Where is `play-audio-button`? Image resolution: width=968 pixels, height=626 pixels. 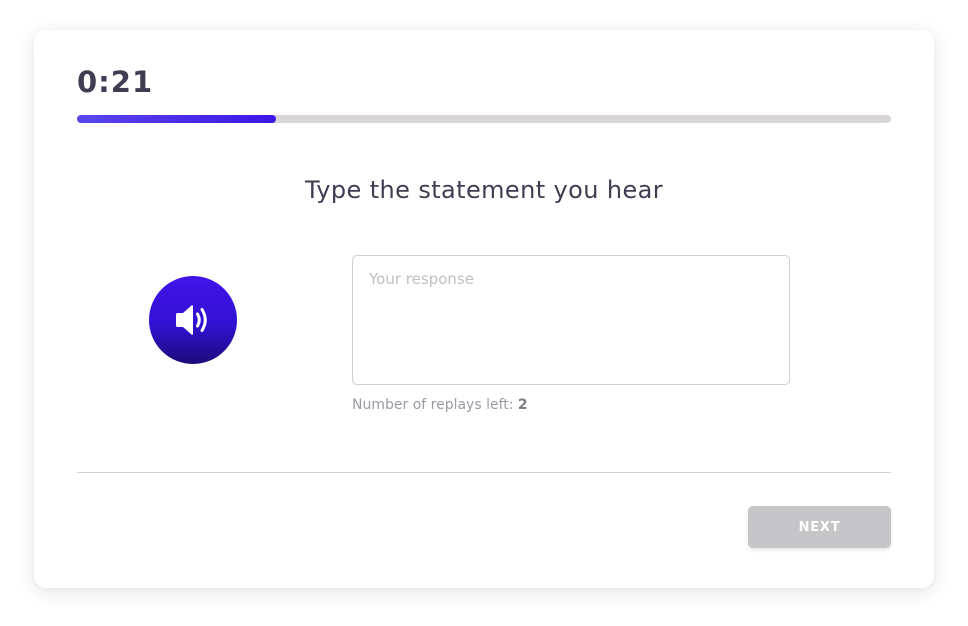
play-audio-button is located at coordinates (193, 320).